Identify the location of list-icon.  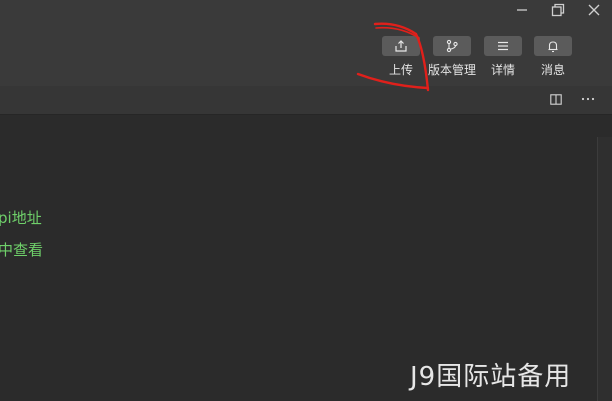
(503, 46).